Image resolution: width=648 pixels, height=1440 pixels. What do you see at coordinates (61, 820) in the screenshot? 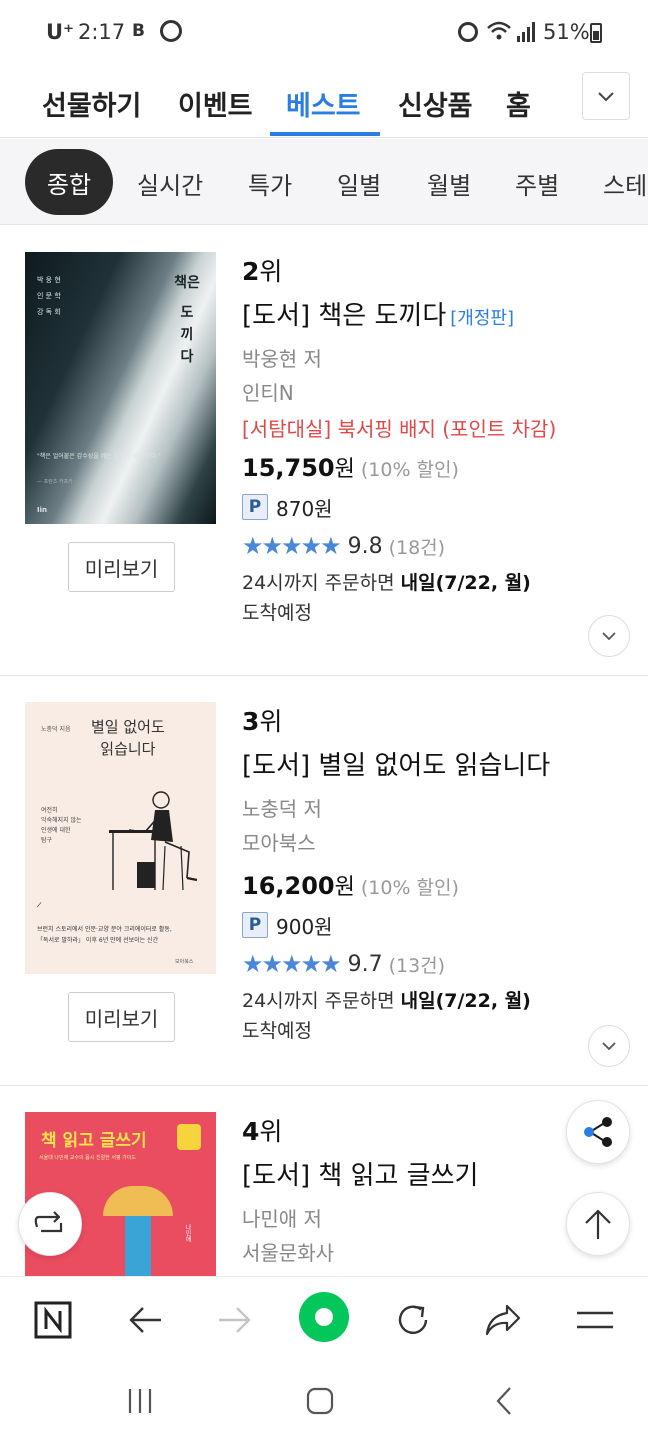
I see `cover-sub-2: 익숙해지지 않는` at bounding box center [61, 820].